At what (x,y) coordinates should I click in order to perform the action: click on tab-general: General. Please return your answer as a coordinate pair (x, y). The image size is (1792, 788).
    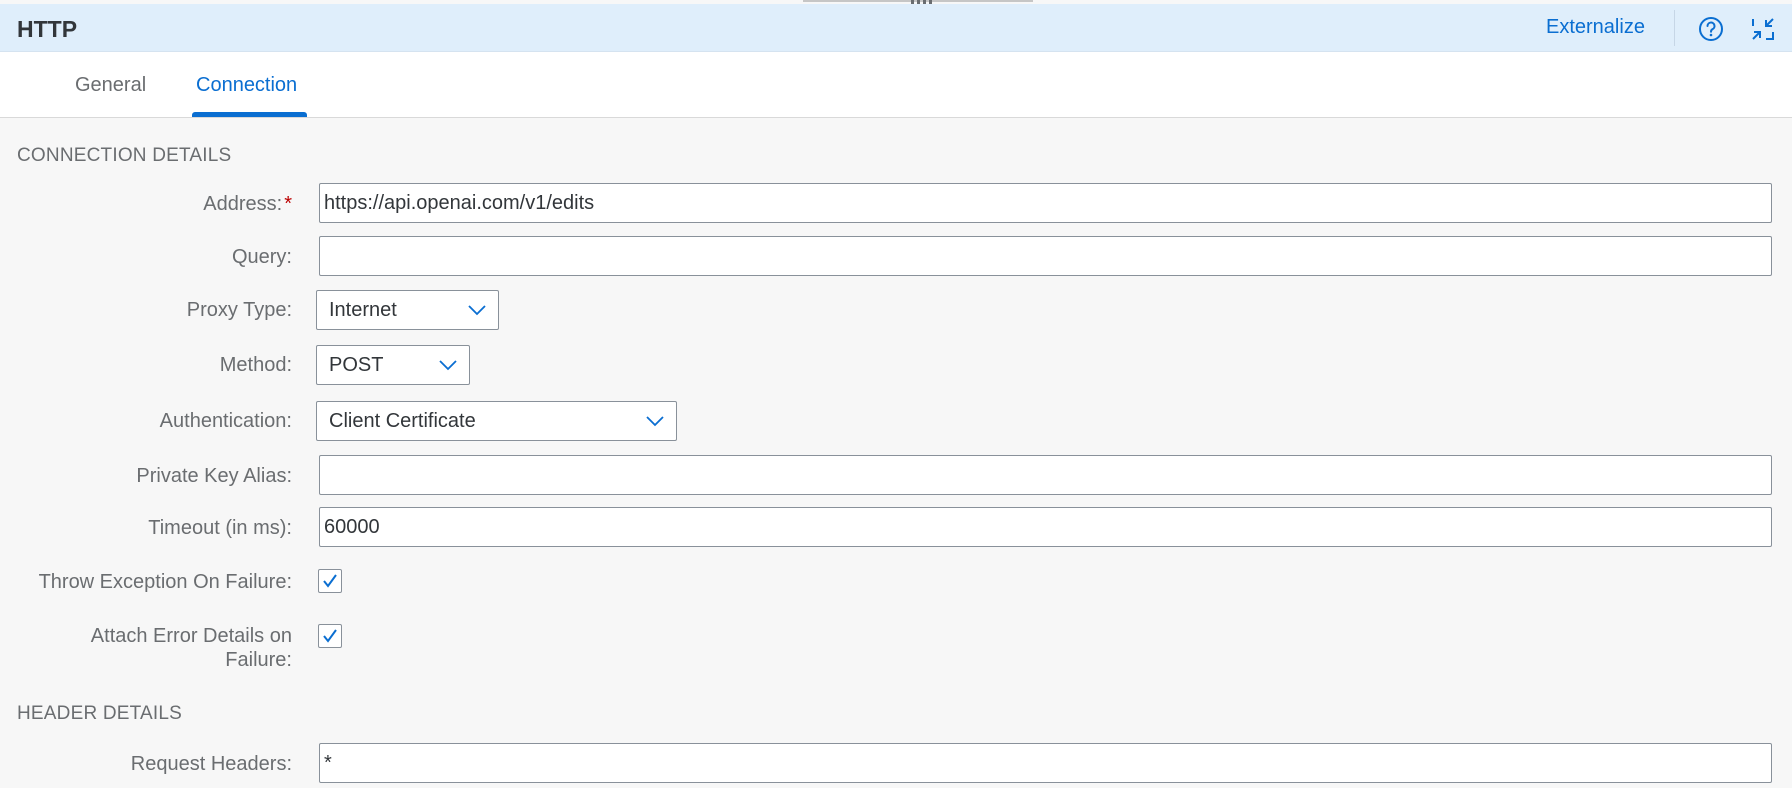
    Looking at the image, I should click on (110, 85).